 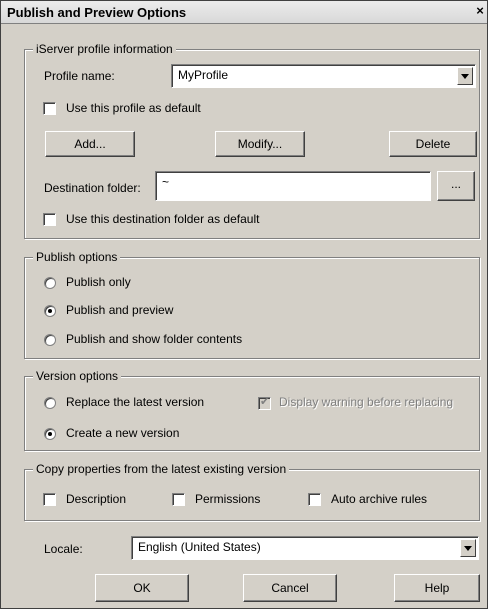 What do you see at coordinates (366, 402) in the screenshot?
I see `display-warning-label: Display warning before replacing` at bounding box center [366, 402].